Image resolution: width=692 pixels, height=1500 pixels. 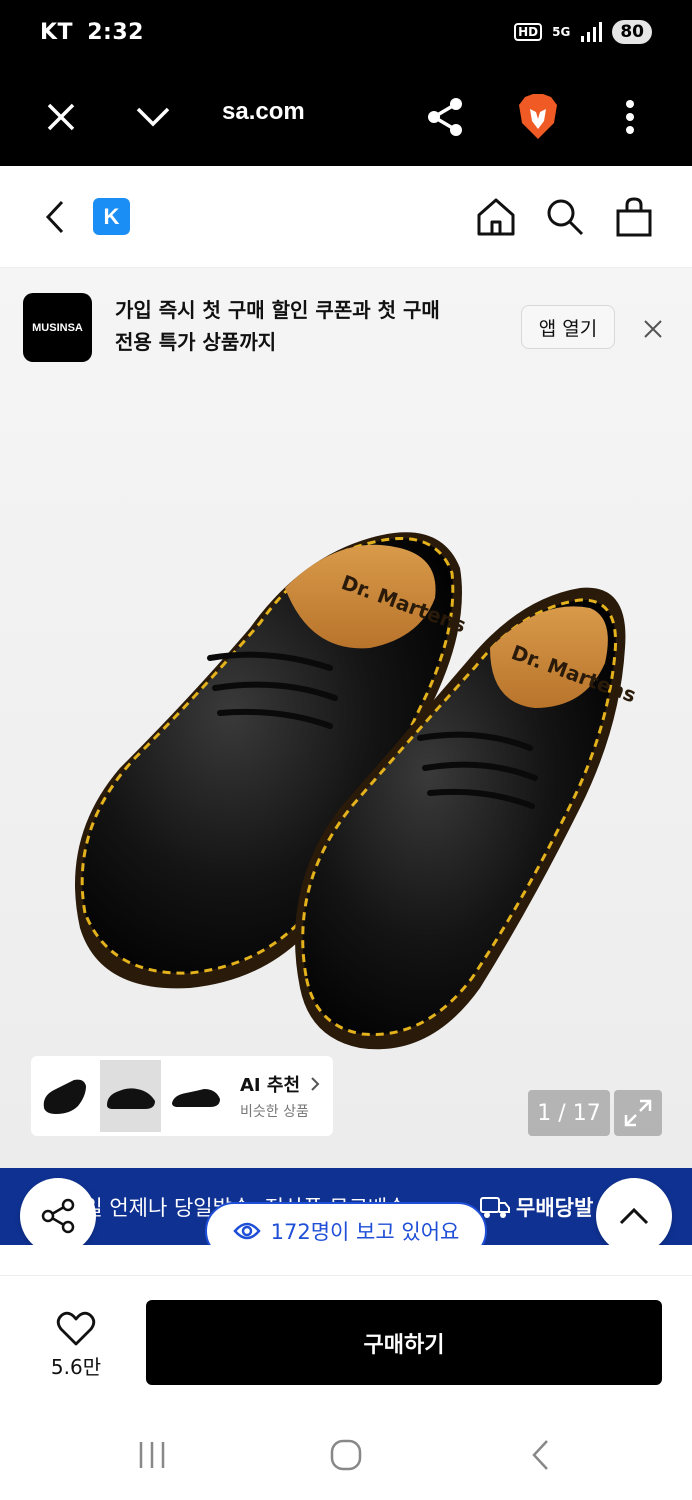 I want to click on share-product-button, so click(x=58, y=1216).